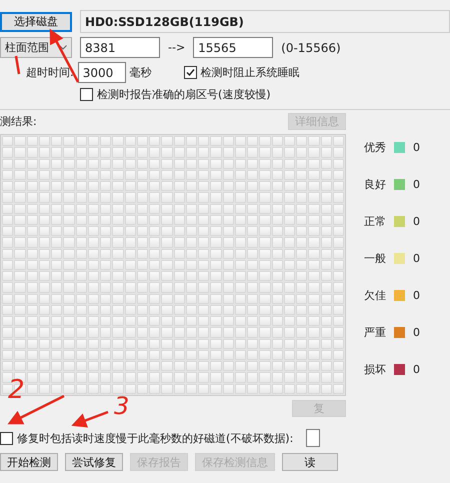 The width and height of the screenshot is (450, 483). Describe the element at coordinates (375, 332) in the screenshot. I see `legend-label: 严重` at that location.